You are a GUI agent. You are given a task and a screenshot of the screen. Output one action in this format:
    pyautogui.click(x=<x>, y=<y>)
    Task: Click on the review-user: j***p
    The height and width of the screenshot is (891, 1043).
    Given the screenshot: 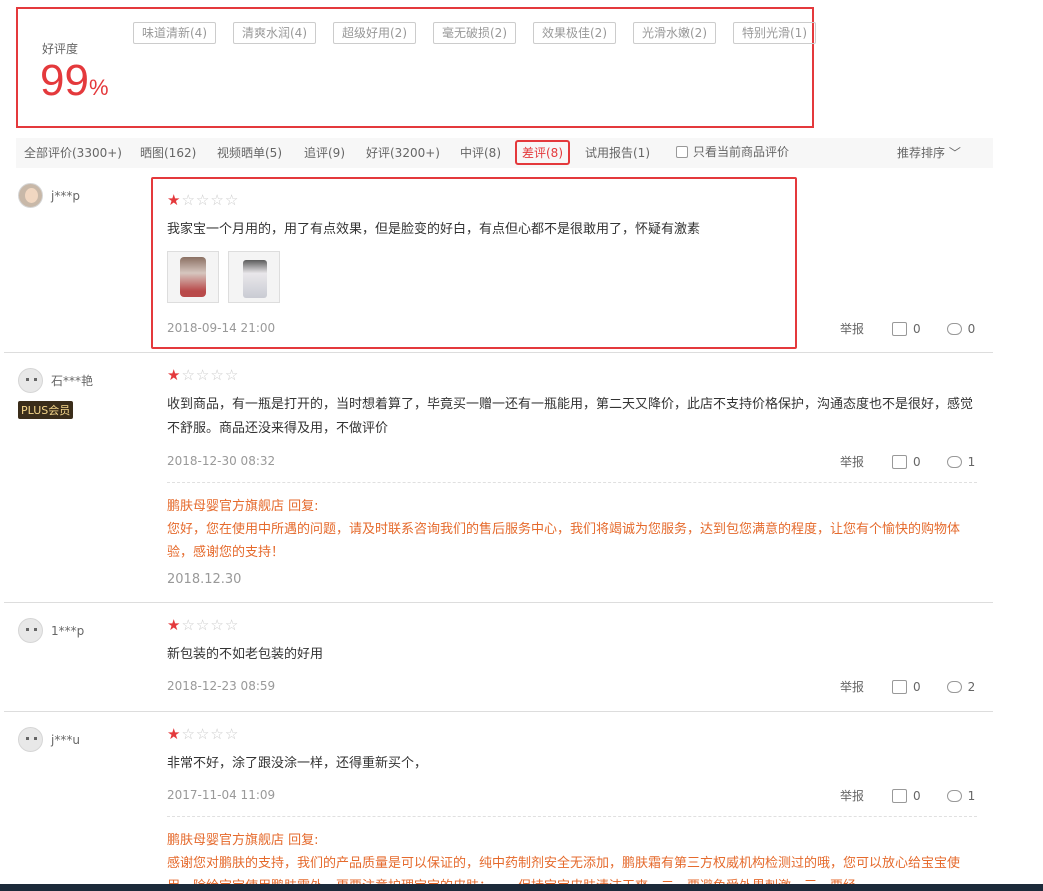 What is the action you would take?
    pyautogui.click(x=49, y=195)
    